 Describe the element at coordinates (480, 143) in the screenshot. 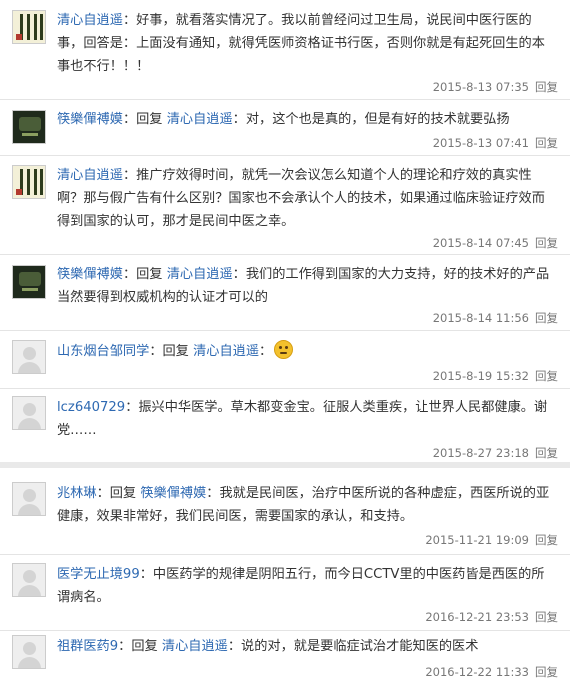

I see `comment-timestamp: 2015-8-13 07:41` at that location.